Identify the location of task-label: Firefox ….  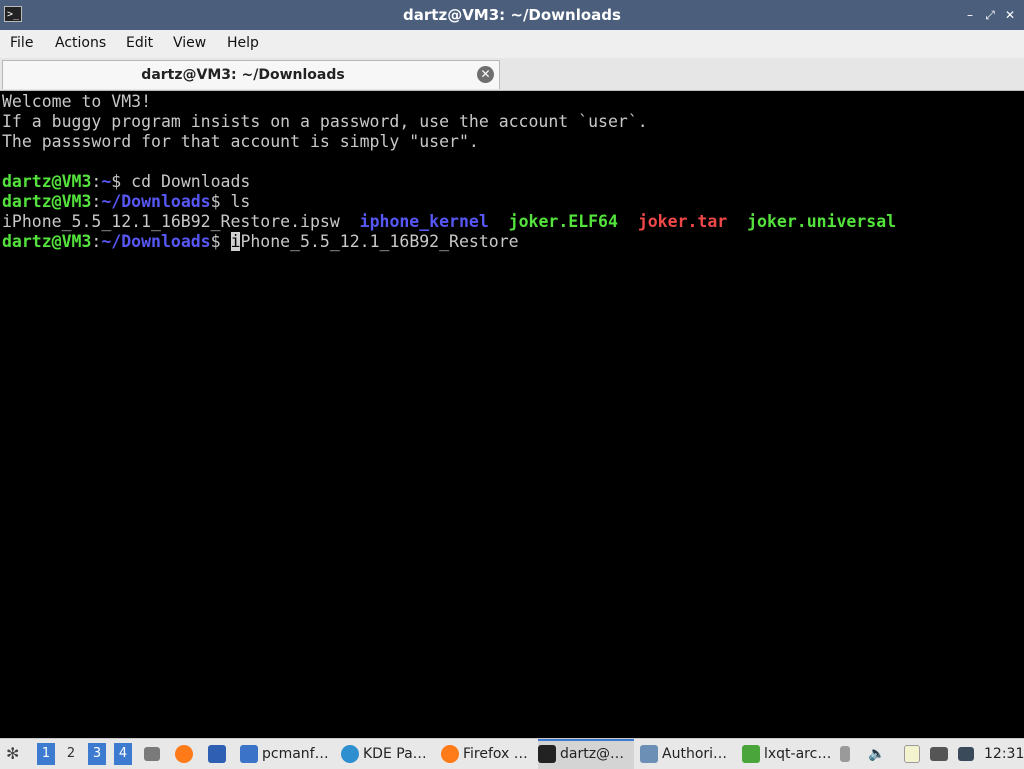
(495, 754).